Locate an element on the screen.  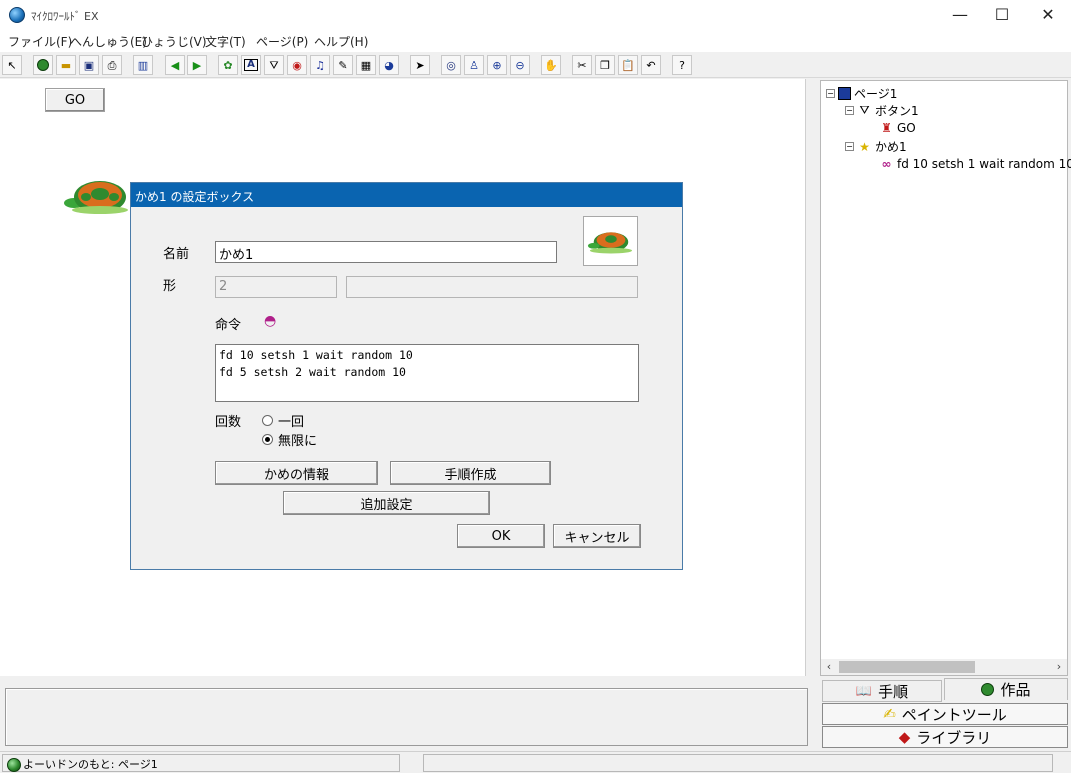
menu-edit: へんしゅう(E) is located at coordinates (108, 41).